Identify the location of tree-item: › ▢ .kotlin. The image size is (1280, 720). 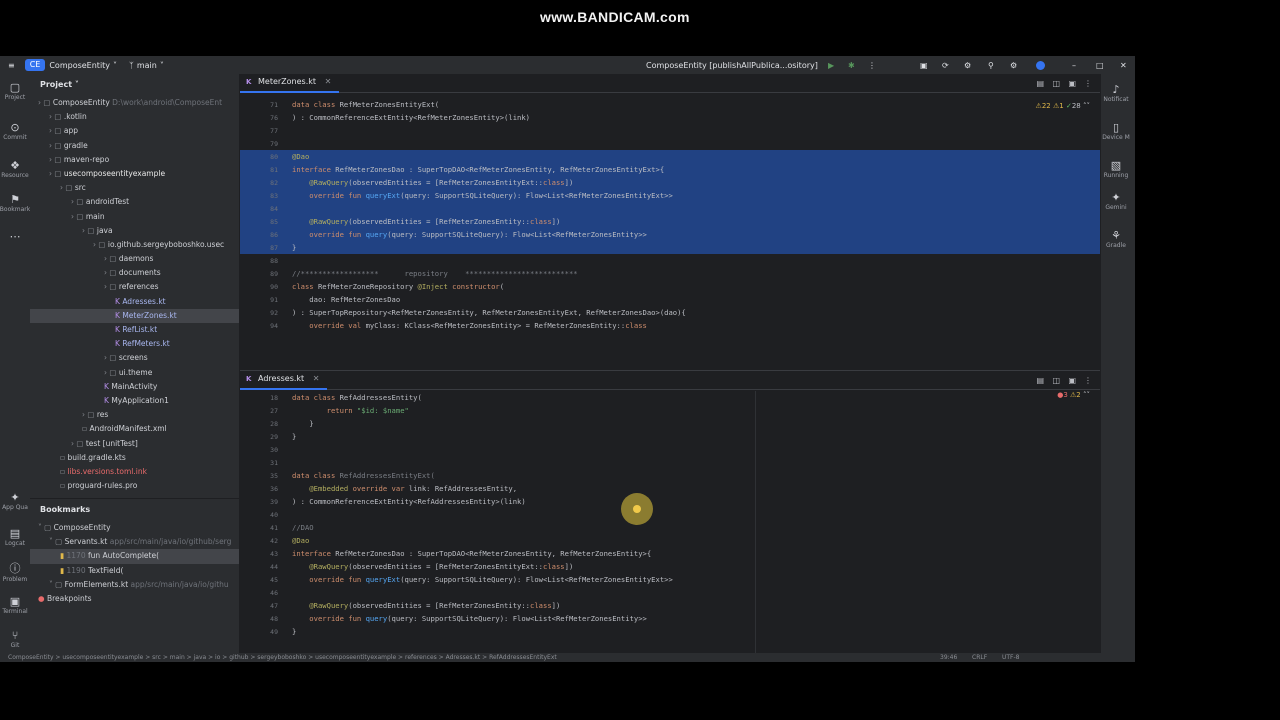
(134, 117).